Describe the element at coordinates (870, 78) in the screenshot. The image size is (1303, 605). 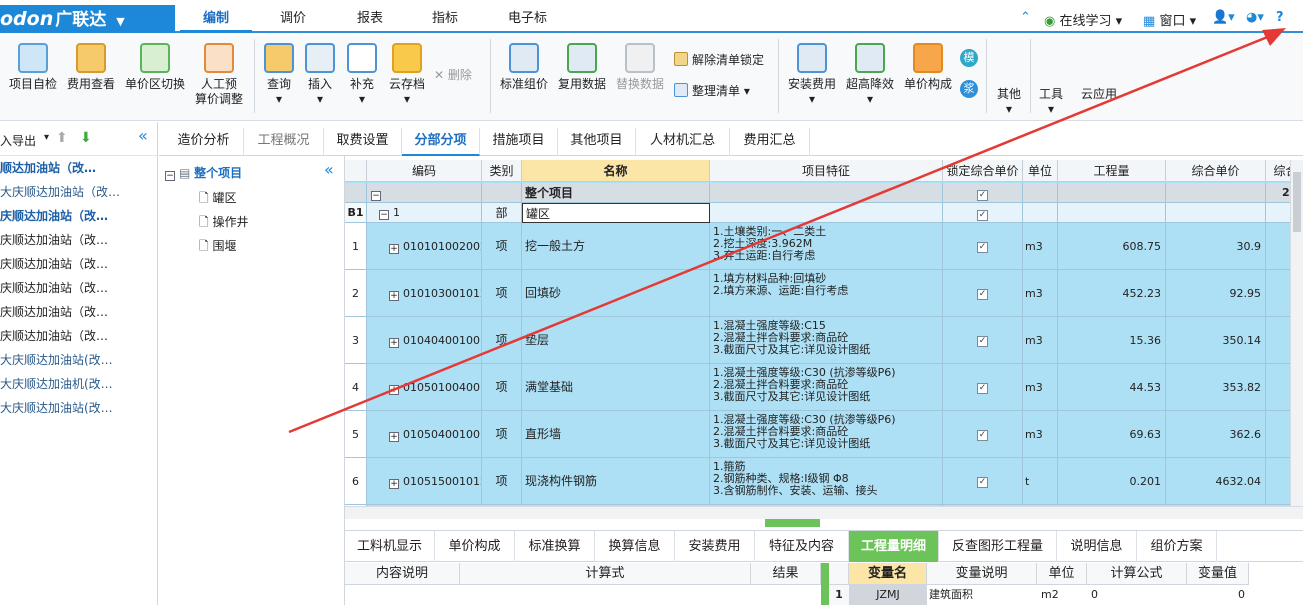
I see `high-reduction-button: 超高降效 ▾` at that location.